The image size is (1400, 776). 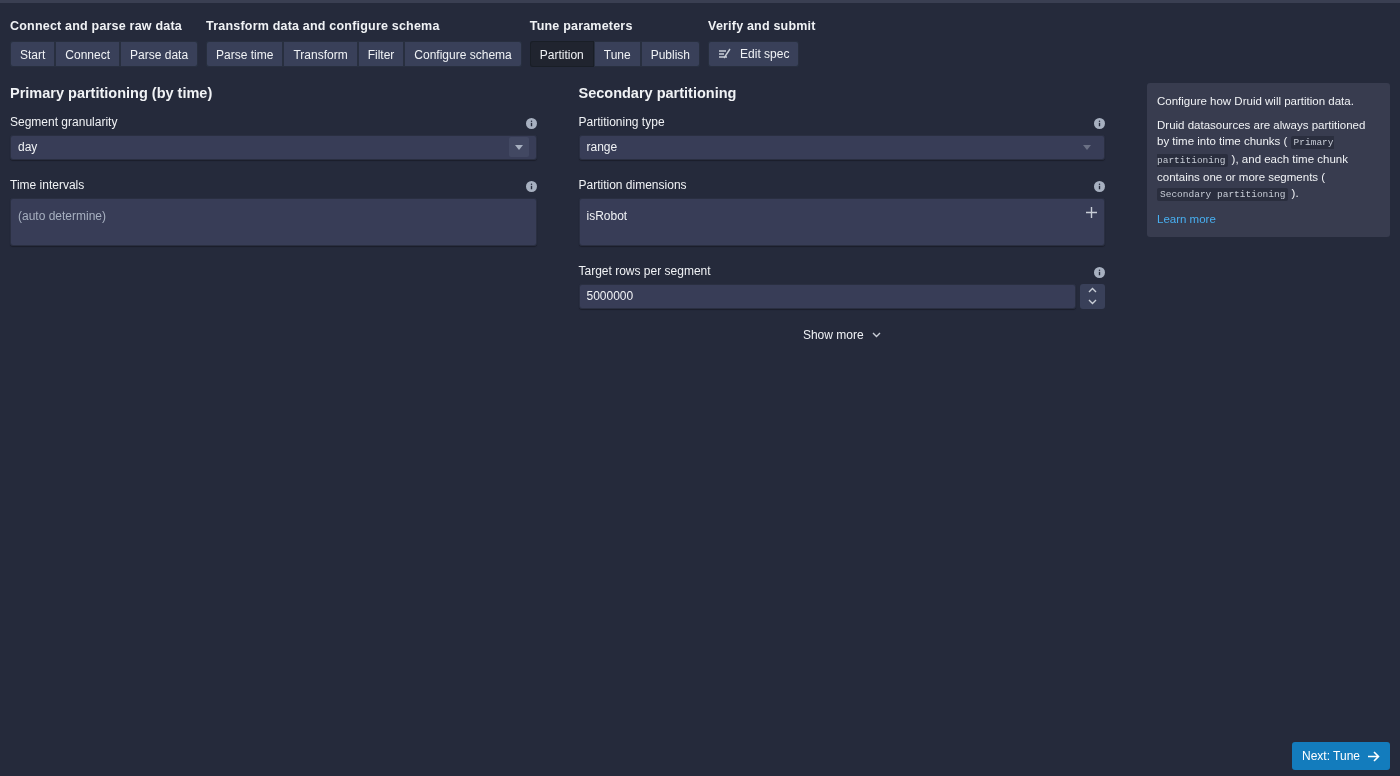 I want to click on step-tab: Publish, so click(x=670, y=53).